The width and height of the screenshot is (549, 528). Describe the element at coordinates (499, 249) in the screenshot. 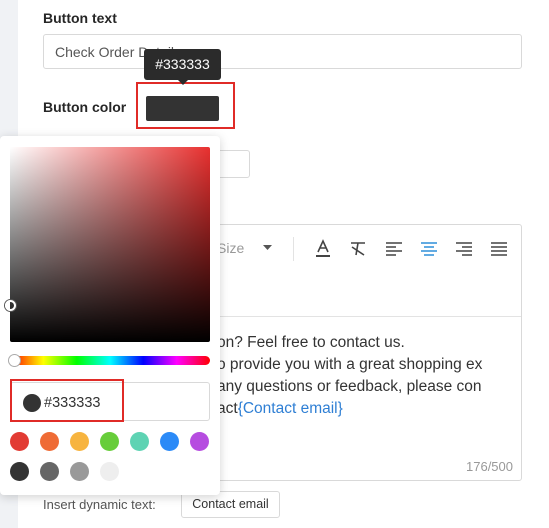

I see `align-justify-icon` at that location.